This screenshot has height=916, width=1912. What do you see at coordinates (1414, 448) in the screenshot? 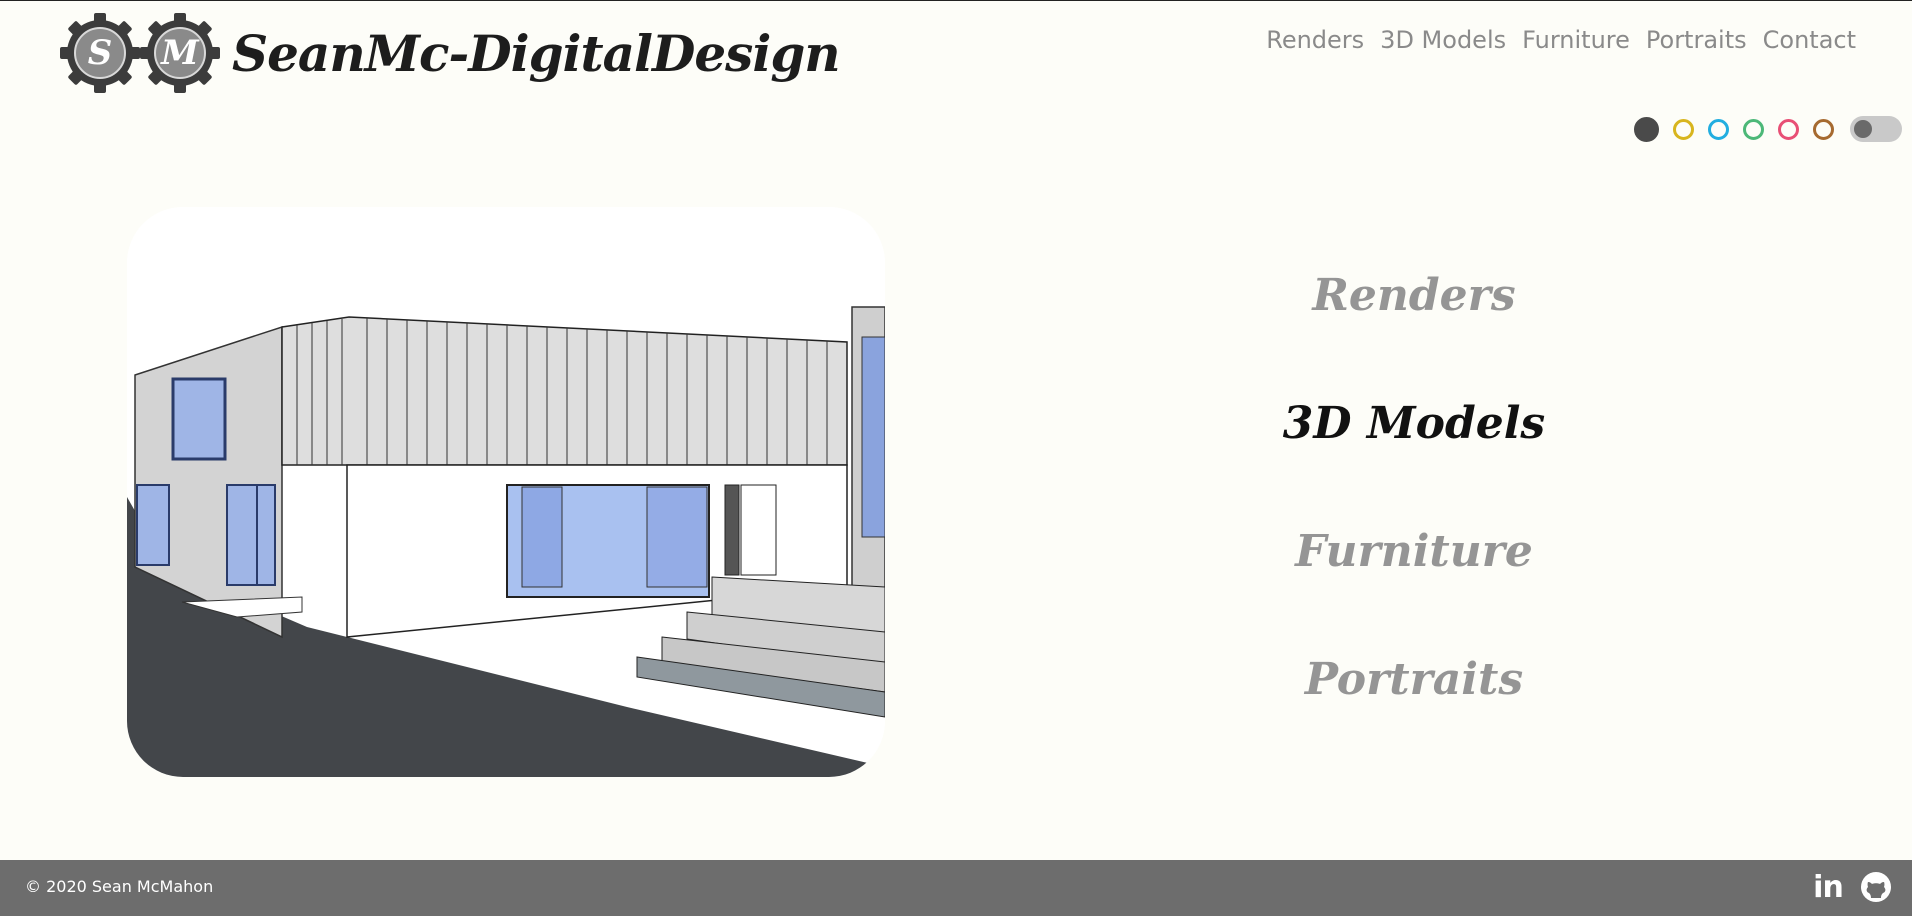
I see `category-3d-models: 3D Models` at bounding box center [1414, 448].